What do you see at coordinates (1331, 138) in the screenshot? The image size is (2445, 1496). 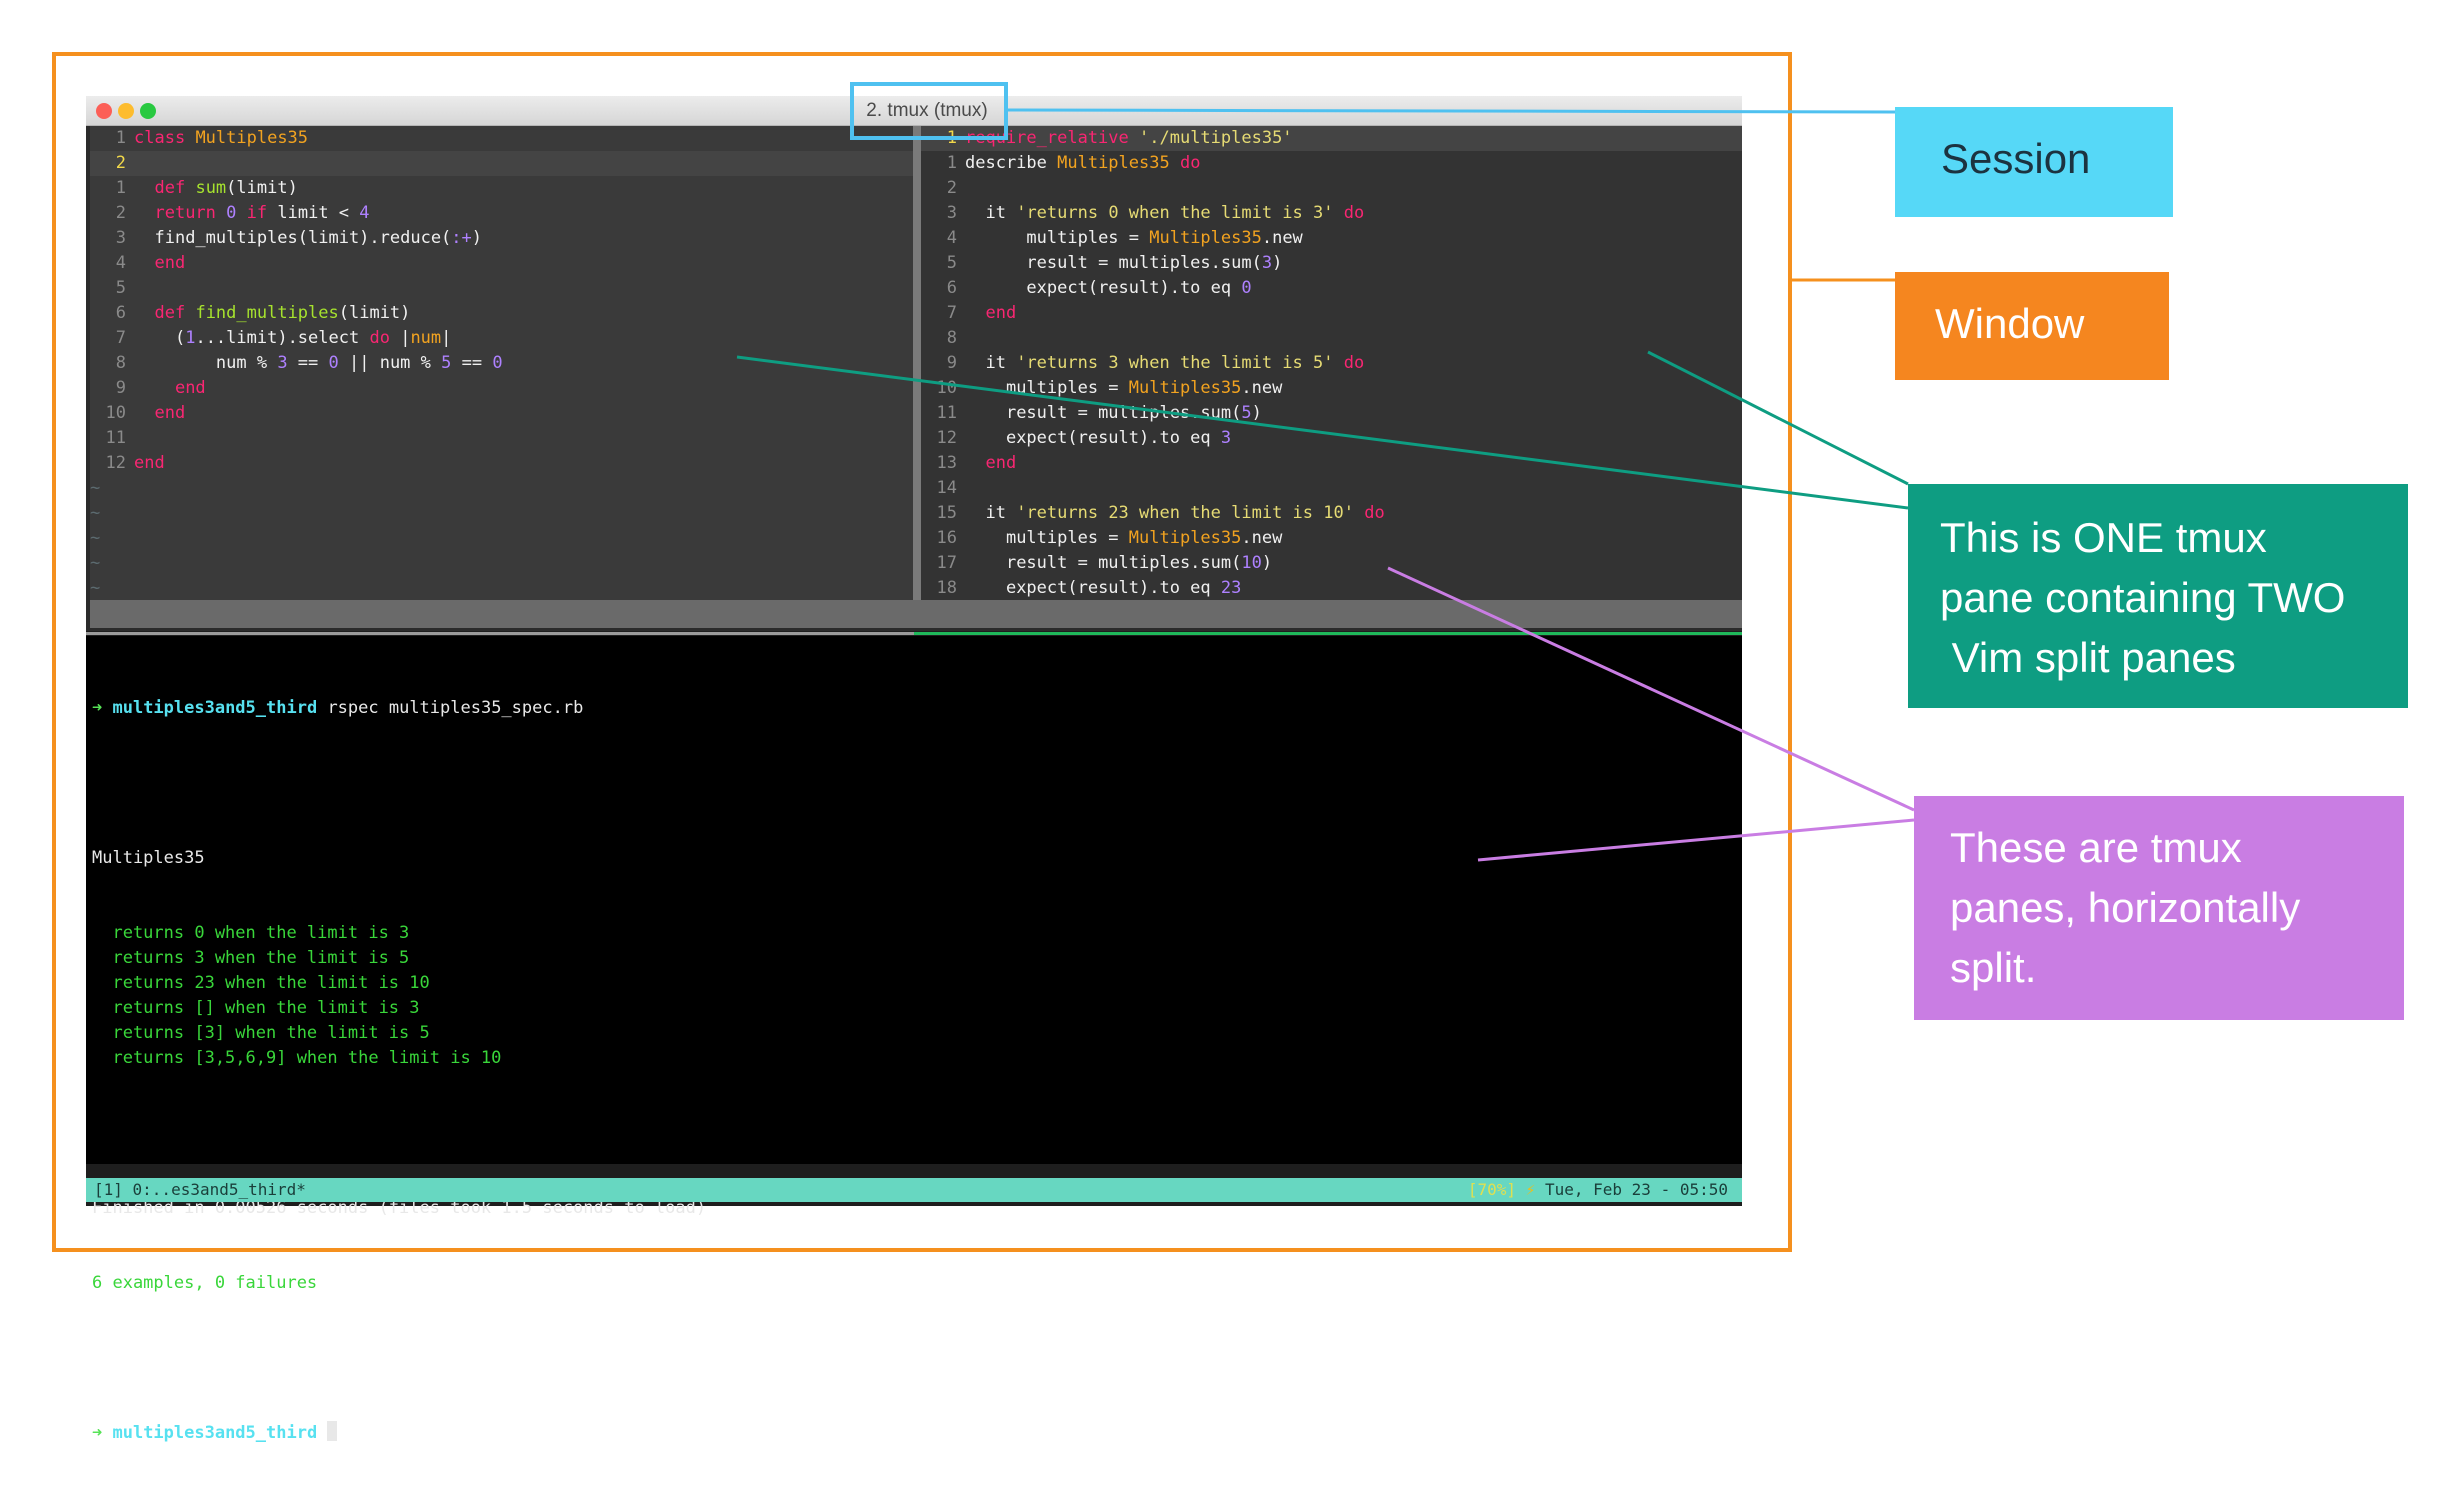 I see `code-line: 1 require_relative './multiples35'` at bounding box center [1331, 138].